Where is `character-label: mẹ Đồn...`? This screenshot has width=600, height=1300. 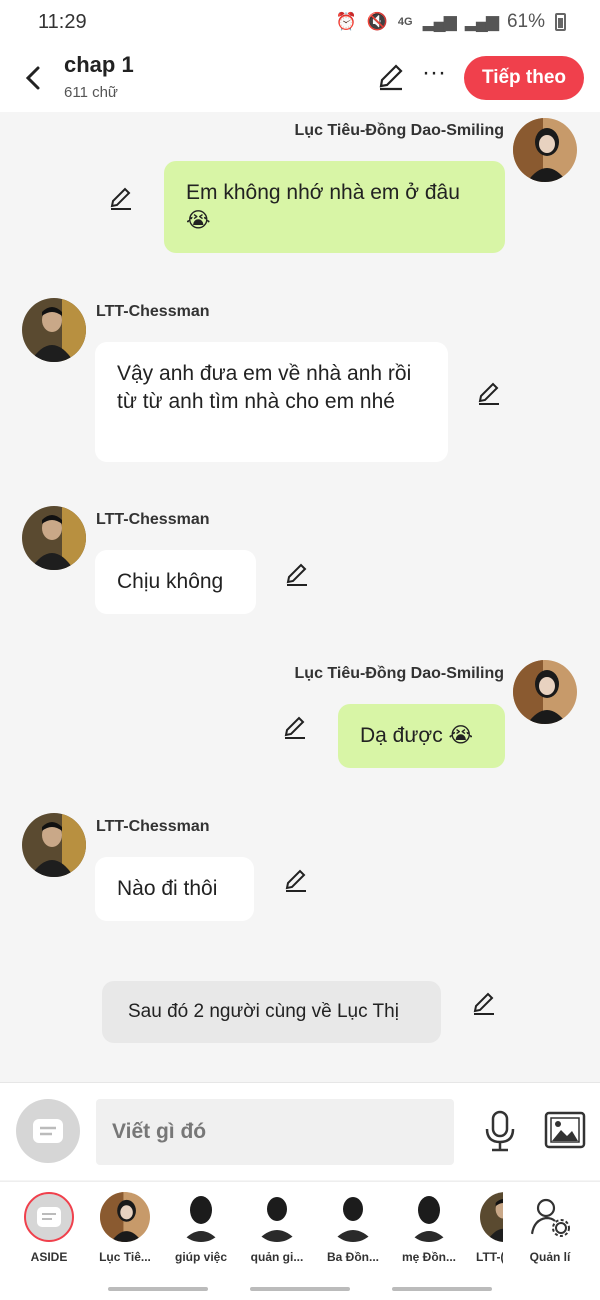
character-label: mẹ Đồn... is located at coordinates (428, 1257).